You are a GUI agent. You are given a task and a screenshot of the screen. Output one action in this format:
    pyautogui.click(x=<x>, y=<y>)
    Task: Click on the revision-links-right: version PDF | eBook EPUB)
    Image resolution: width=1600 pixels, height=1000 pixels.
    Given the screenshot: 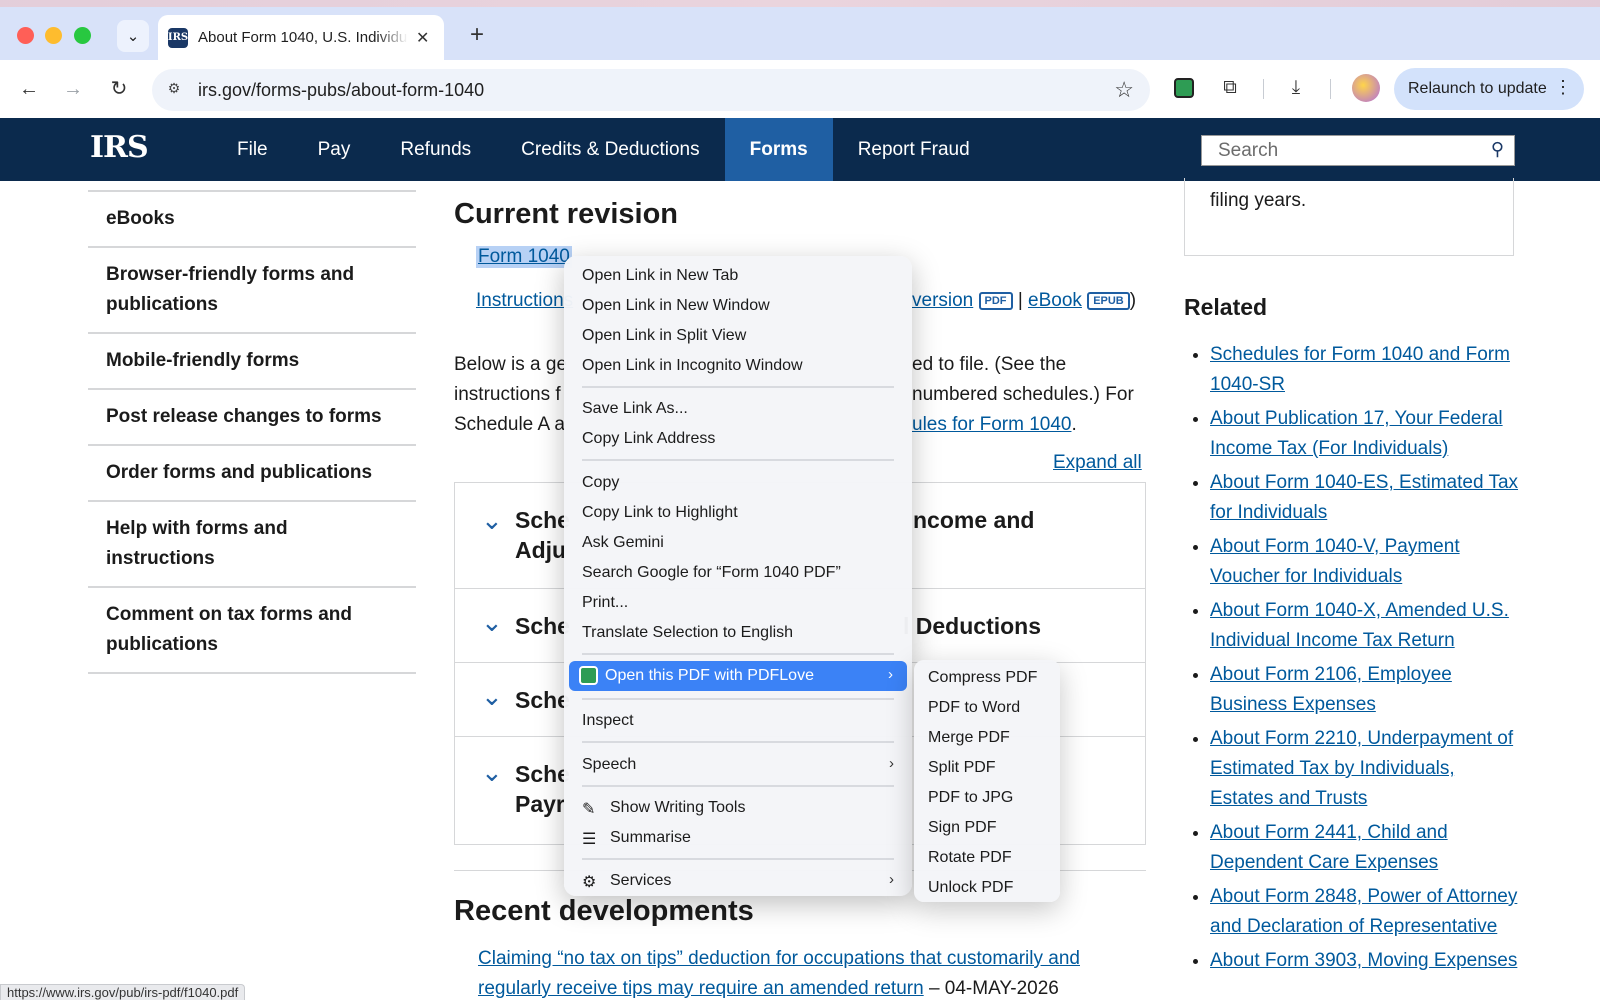 What is the action you would take?
    pyautogui.click(x=1024, y=301)
    